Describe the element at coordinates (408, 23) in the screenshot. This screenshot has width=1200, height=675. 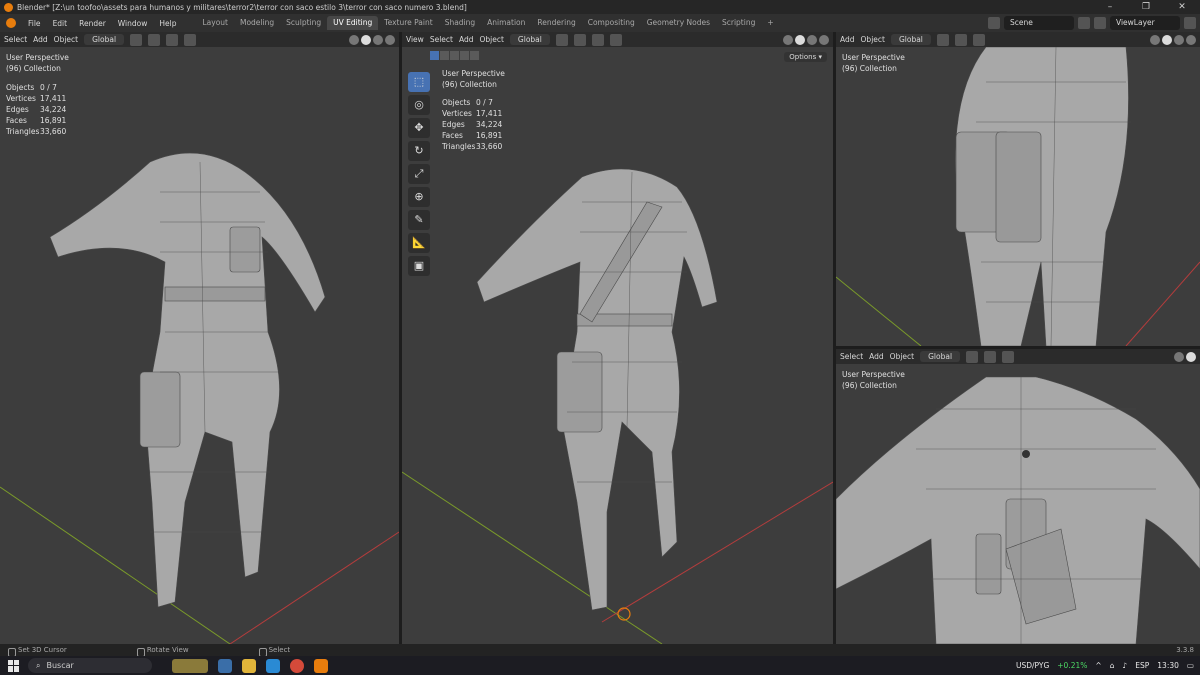
I see `tab-texture-paint: Texture Paint` at that location.